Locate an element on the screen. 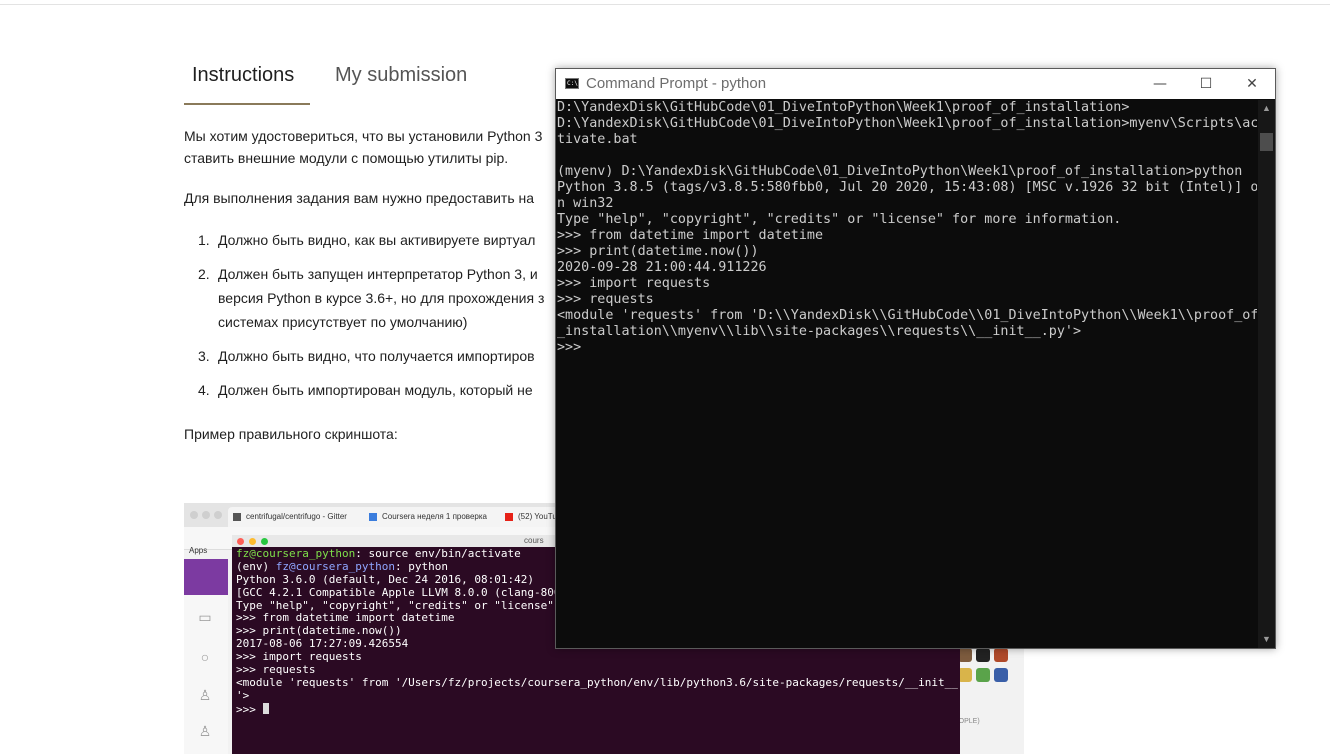 This screenshot has width=1330, height=754. console-line: n win32 is located at coordinates (585, 203).